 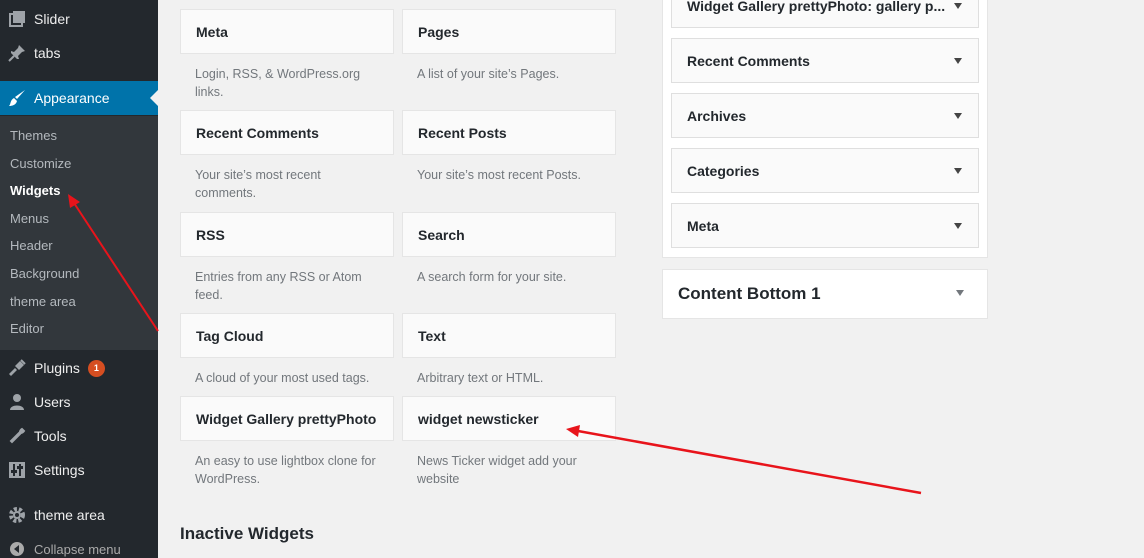 What do you see at coordinates (247, 533) in the screenshot?
I see `inactive-widgets-heading: Inactive Widgets` at bounding box center [247, 533].